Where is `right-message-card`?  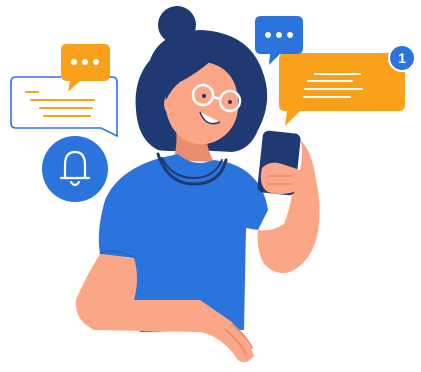
right-message-card is located at coordinates (342, 89).